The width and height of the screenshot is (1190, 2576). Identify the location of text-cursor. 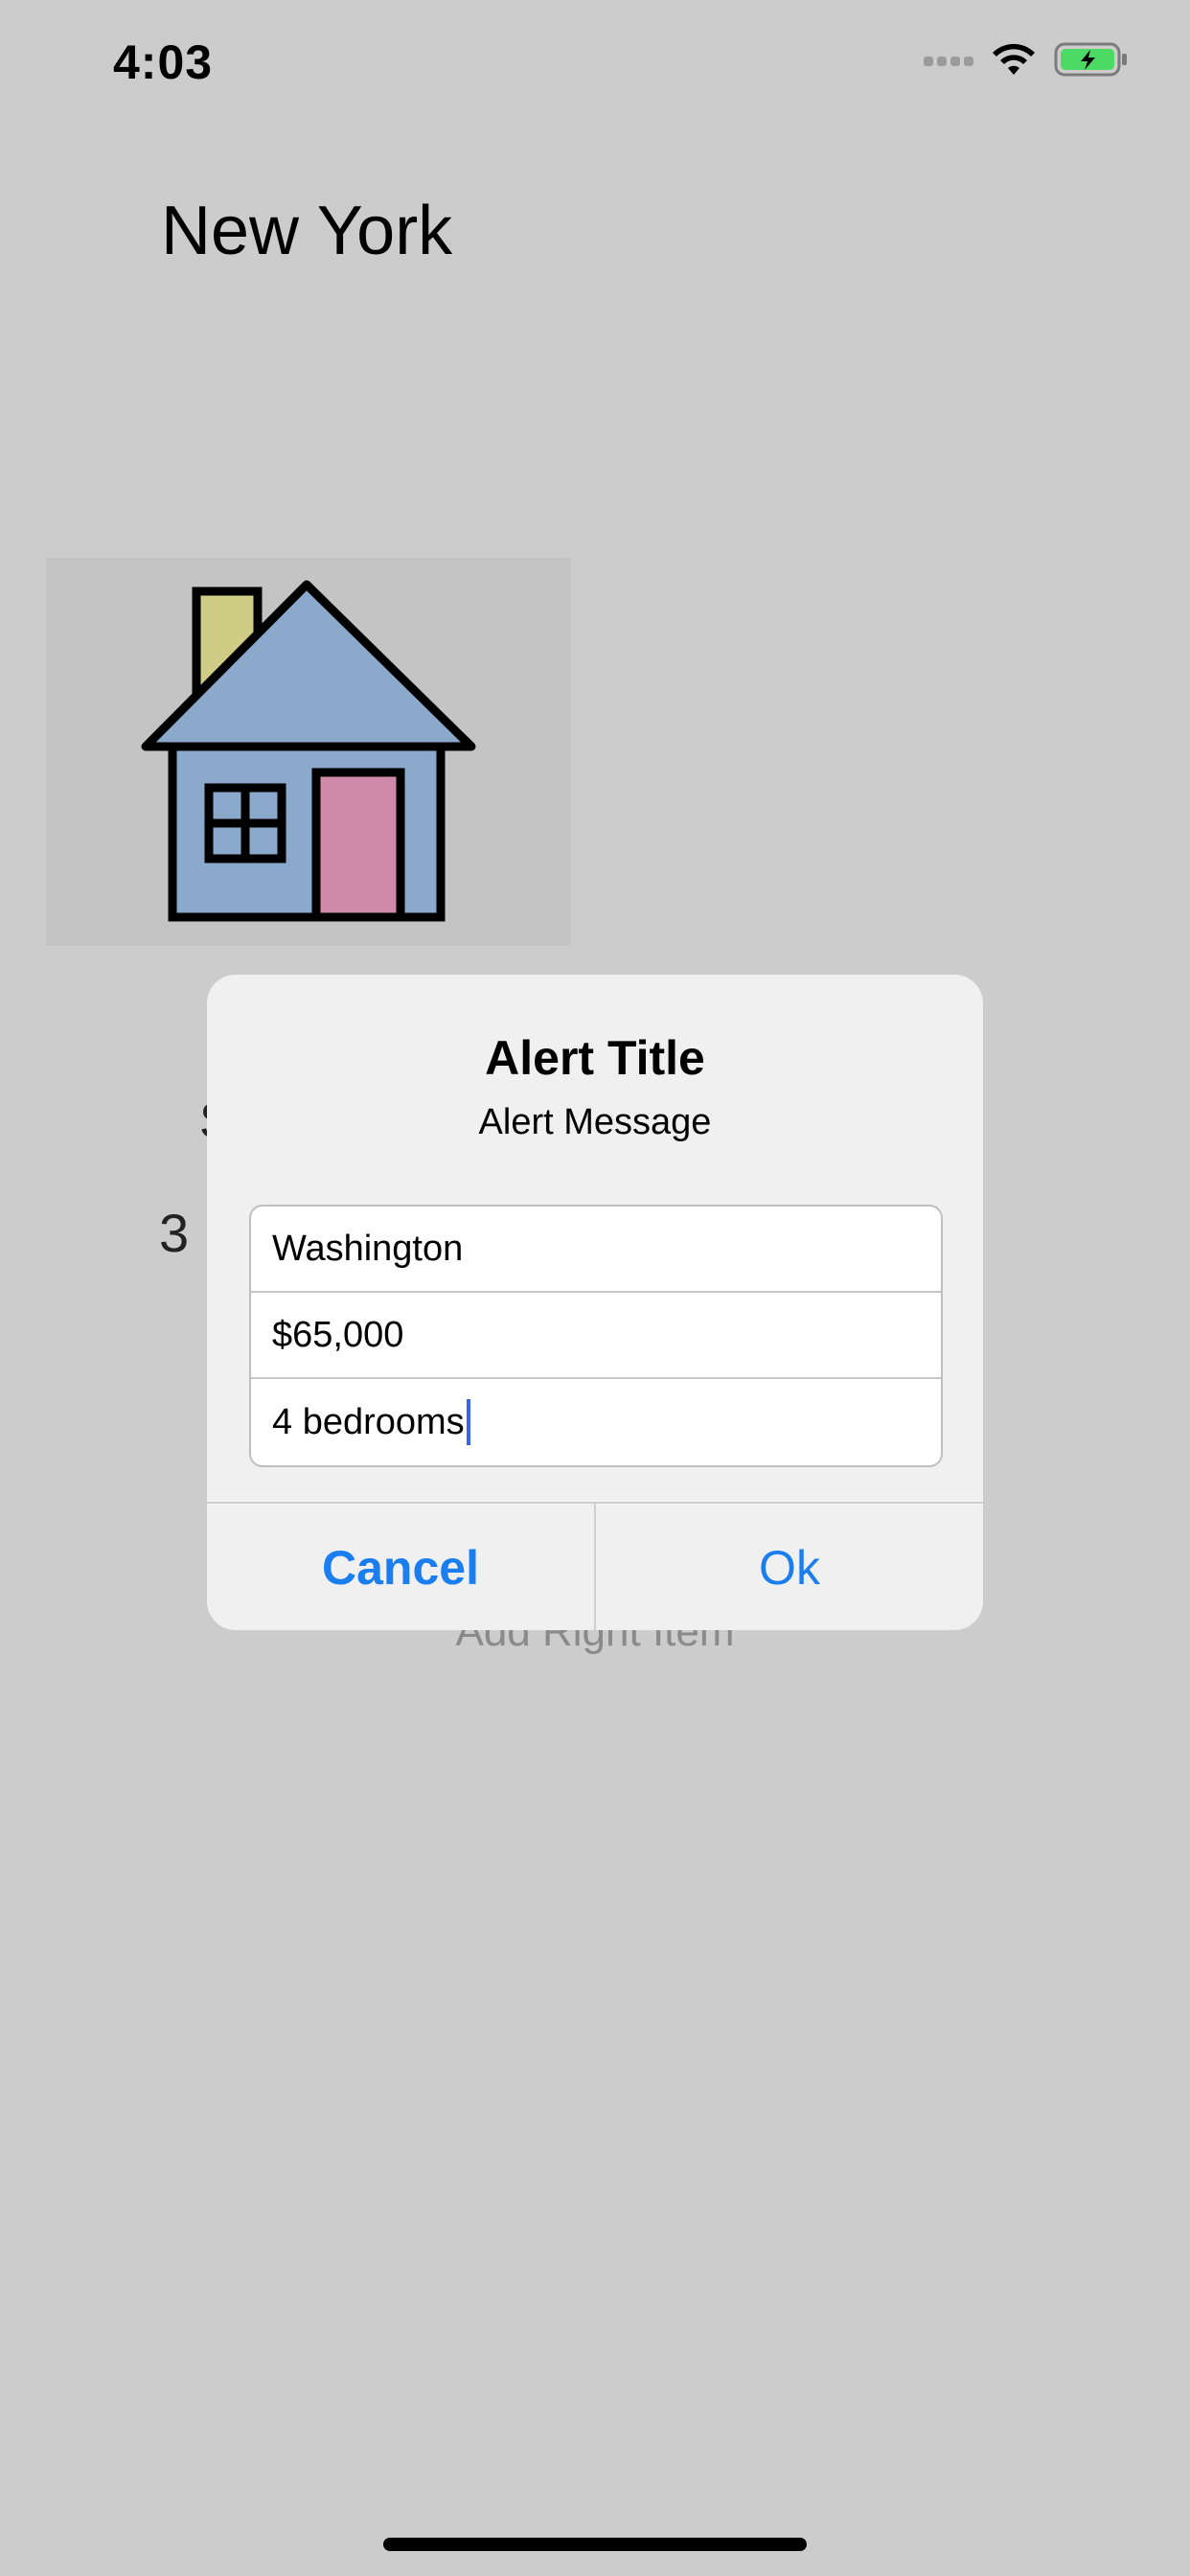
(468, 1422).